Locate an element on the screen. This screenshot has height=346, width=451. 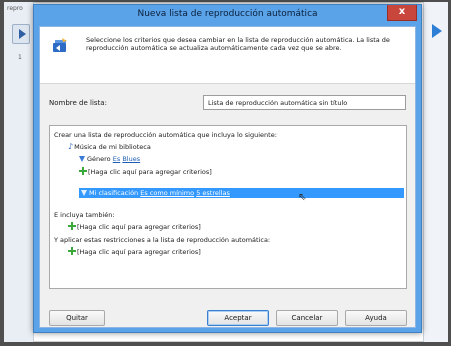
add-criteria-row-2: [Haga clic aquí para agregar criterios] is located at coordinates (134, 226).